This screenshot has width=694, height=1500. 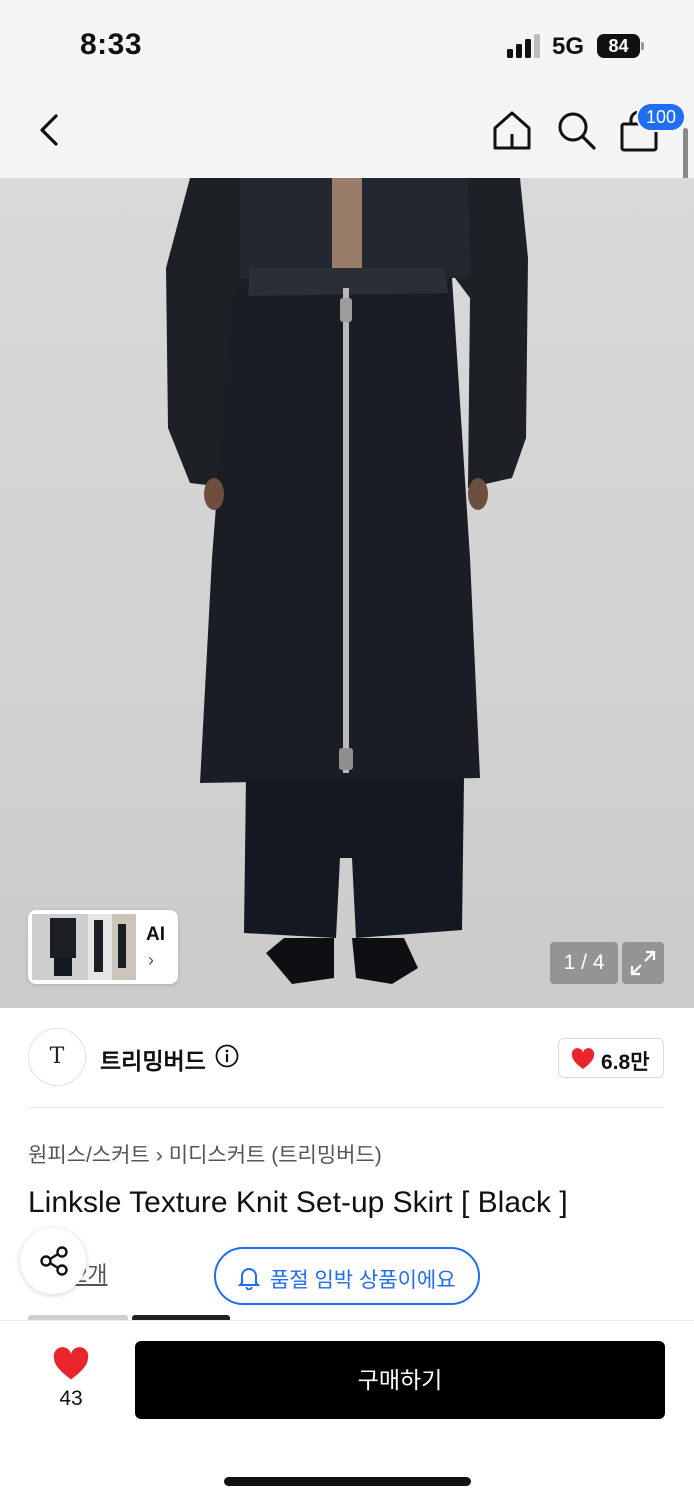 What do you see at coordinates (227, 1056) in the screenshot?
I see `info-icon` at bounding box center [227, 1056].